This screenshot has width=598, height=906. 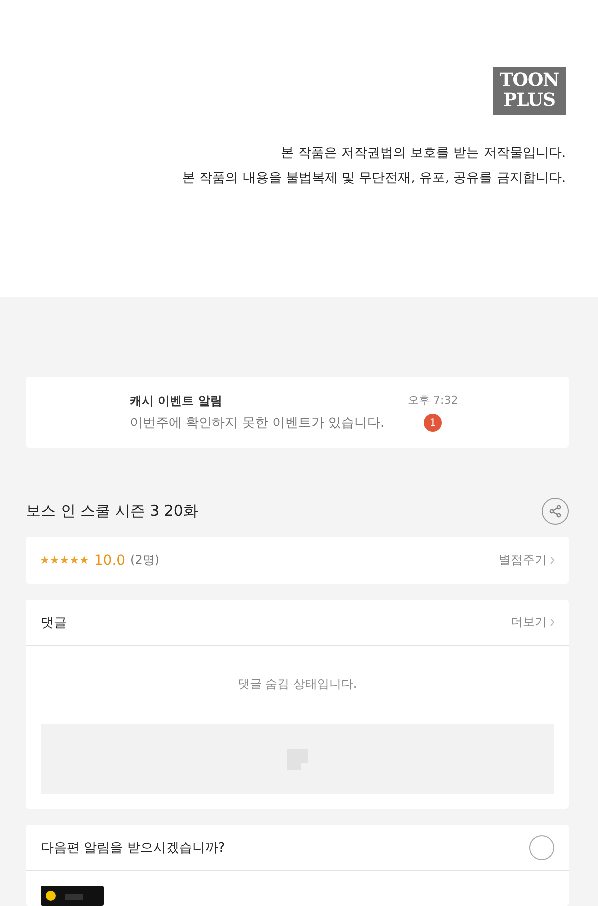 I want to click on next-episode-question: 다음편 알림을 받으시겠습니까?, so click(x=133, y=848).